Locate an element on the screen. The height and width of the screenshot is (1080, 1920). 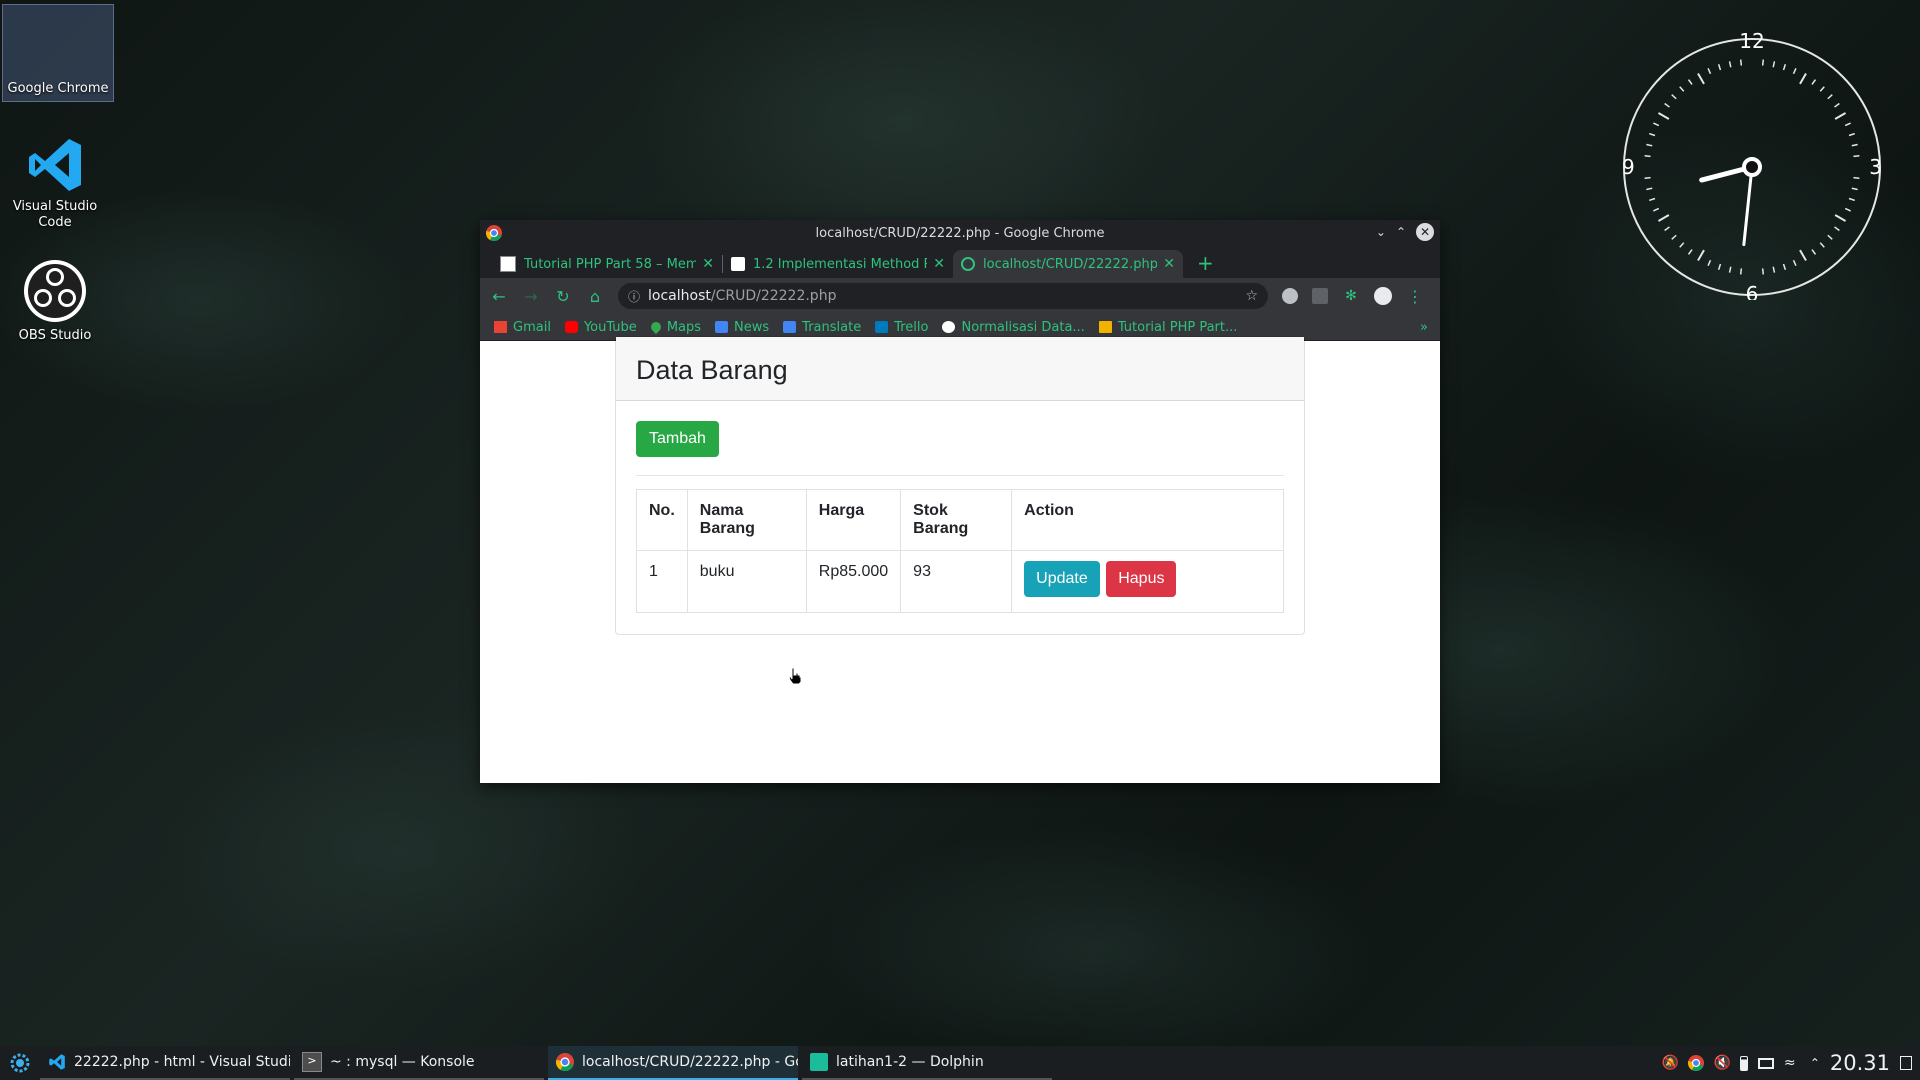
maximize-icon: ⌃ is located at coordinates (1401, 232).